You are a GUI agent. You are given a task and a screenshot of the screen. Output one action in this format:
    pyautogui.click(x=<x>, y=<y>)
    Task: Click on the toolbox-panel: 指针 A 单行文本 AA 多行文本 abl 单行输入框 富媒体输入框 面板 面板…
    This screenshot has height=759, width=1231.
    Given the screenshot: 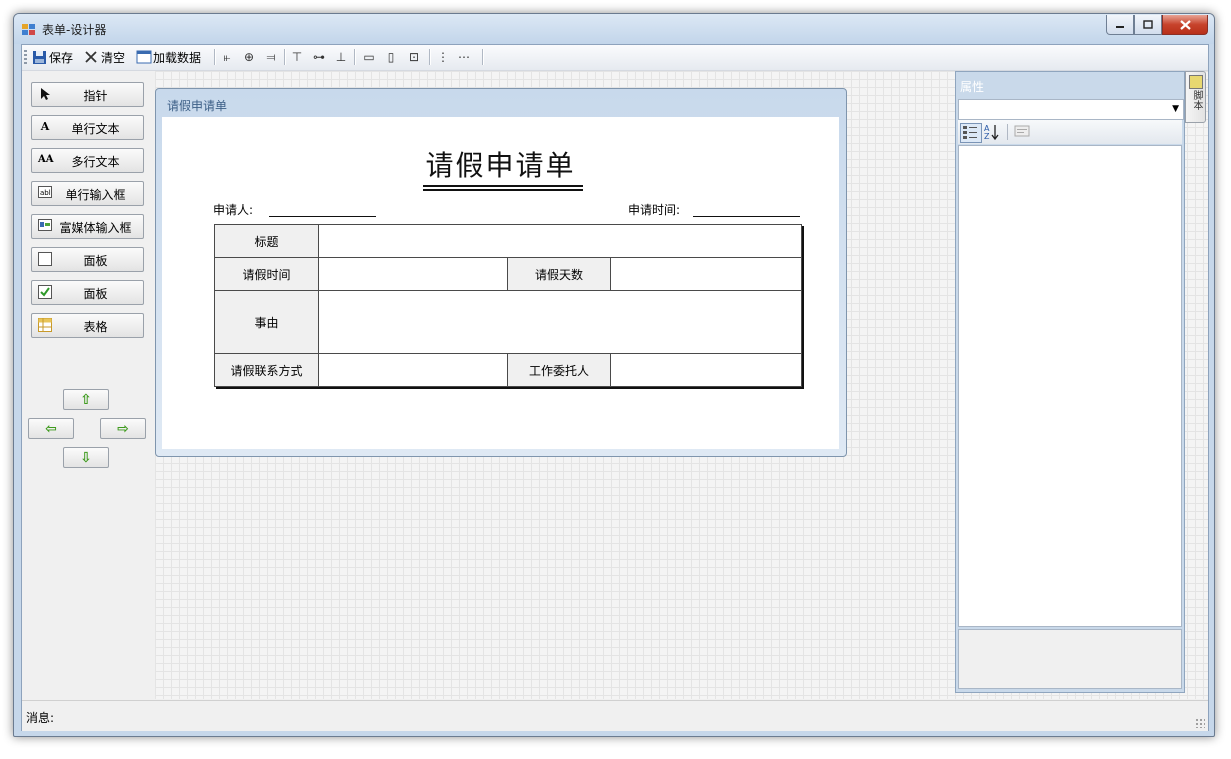 What is the action you would take?
    pyautogui.click(x=88, y=385)
    